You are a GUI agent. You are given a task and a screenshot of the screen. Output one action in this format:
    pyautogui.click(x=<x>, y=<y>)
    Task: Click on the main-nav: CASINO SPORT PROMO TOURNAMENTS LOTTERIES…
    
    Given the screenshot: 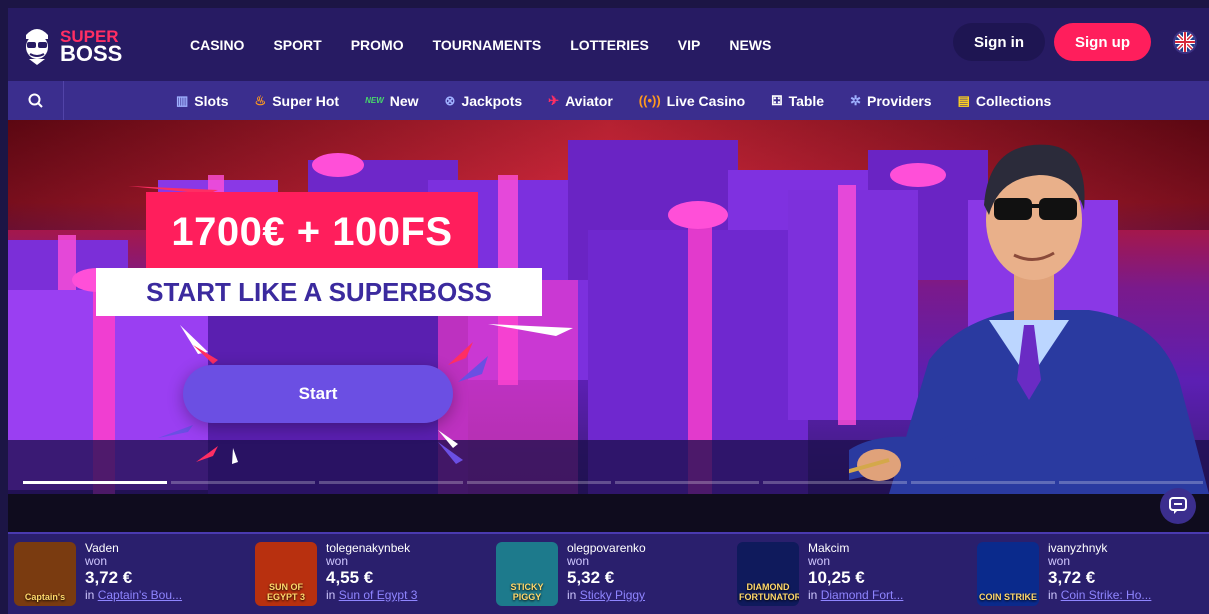 What is the action you would take?
    pyautogui.click(x=480, y=45)
    